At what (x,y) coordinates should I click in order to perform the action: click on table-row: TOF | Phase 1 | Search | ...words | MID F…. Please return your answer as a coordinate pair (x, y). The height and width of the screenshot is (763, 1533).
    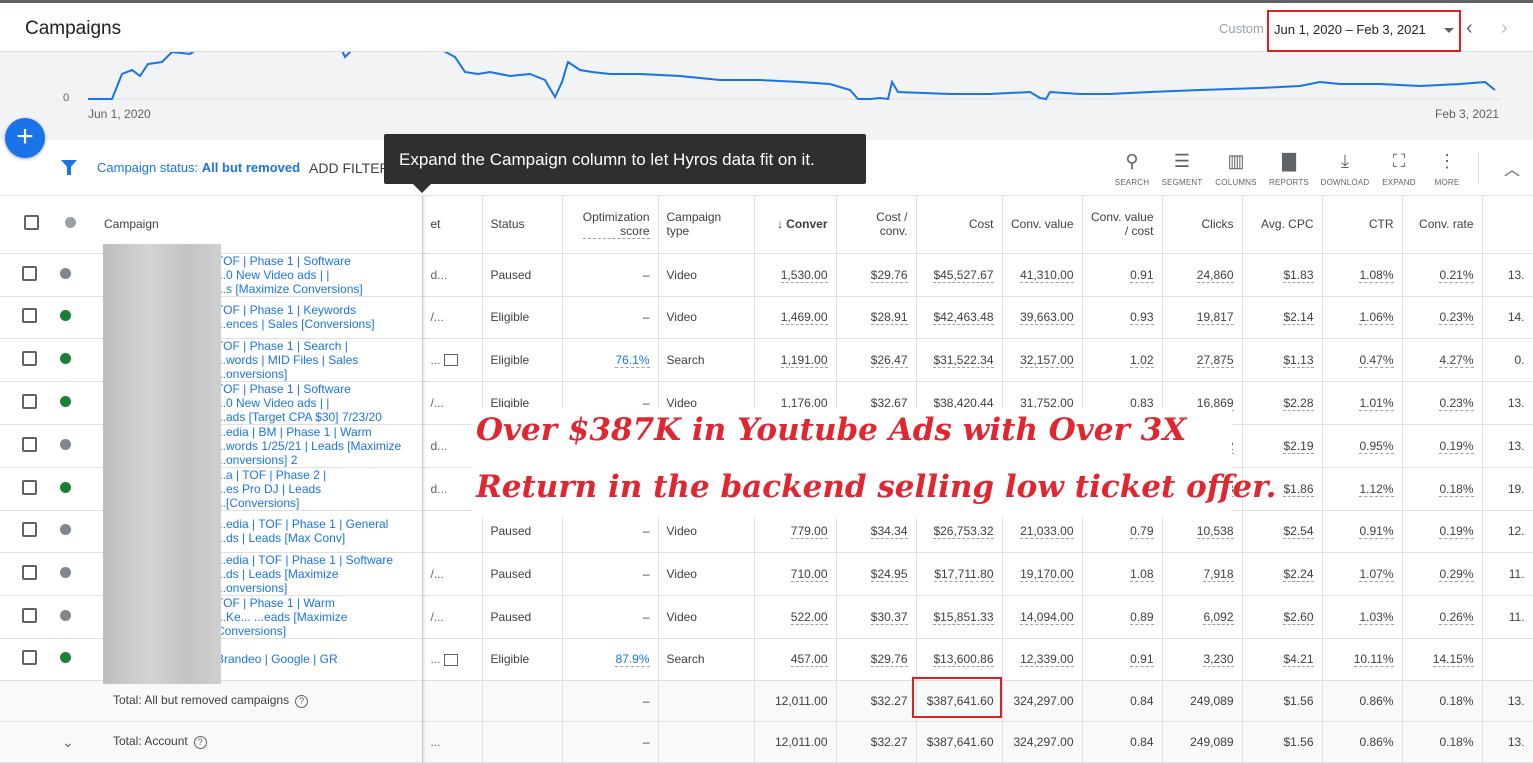
    Looking at the image, I should click on (766, 360).